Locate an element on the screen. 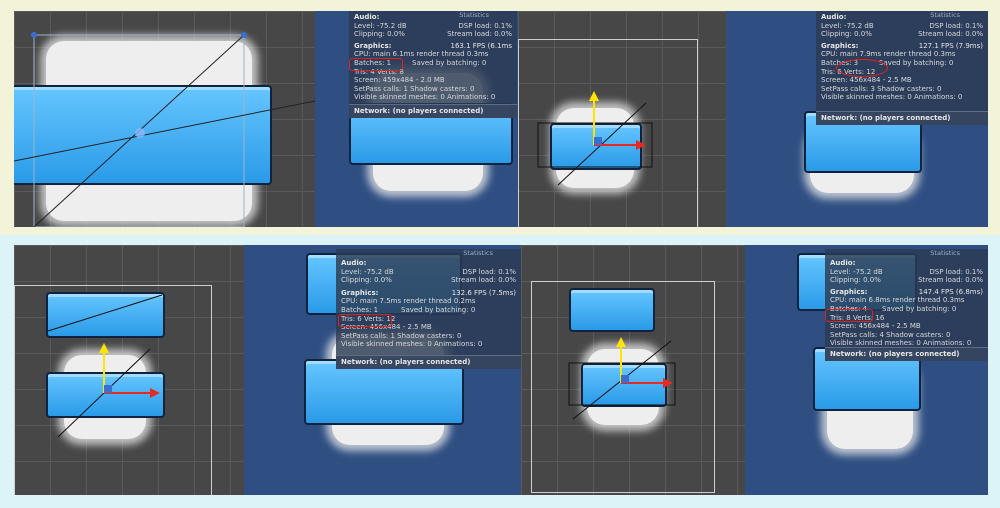 This screenshot has width=1000, height=508. screen-size: Screen: 459x484 - 2.0 MB is located at coordinates (399, 80).